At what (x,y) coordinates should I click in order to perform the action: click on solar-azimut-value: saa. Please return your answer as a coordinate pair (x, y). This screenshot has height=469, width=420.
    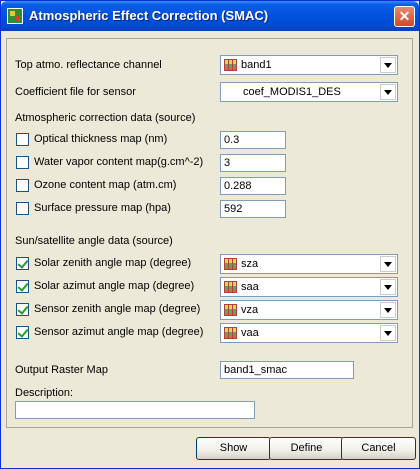
    Looking at the image, I should click on (250, 287).